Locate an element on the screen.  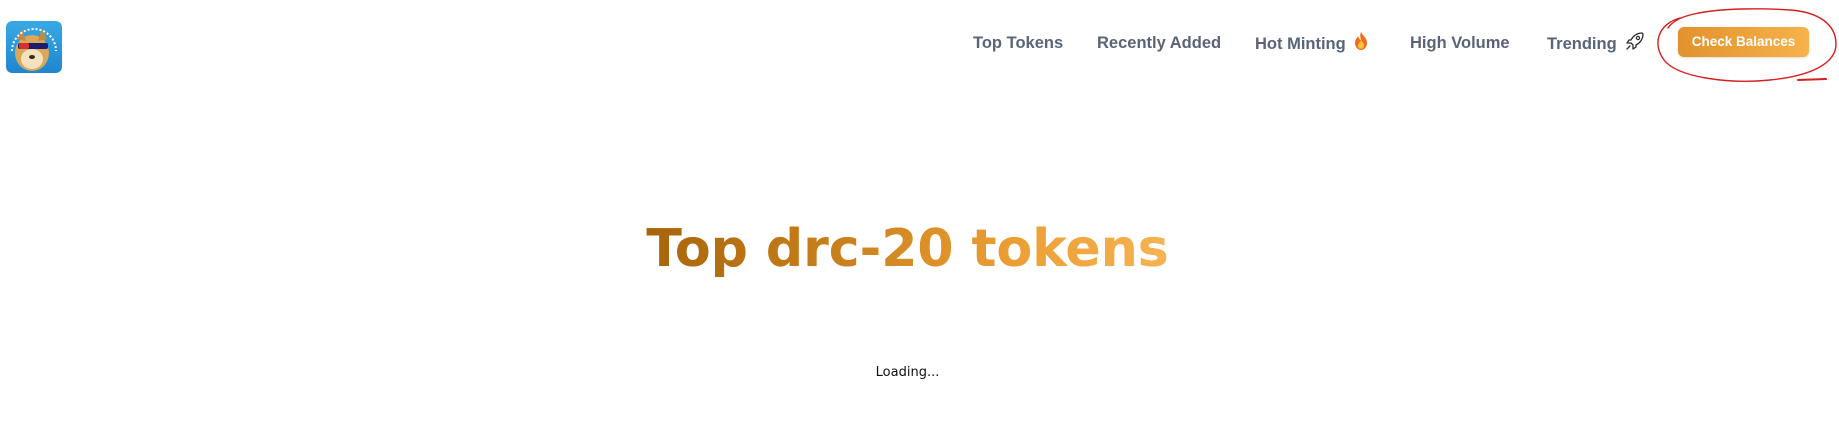
nav-label: Top Tokens is located at coordinates (1018, 43).